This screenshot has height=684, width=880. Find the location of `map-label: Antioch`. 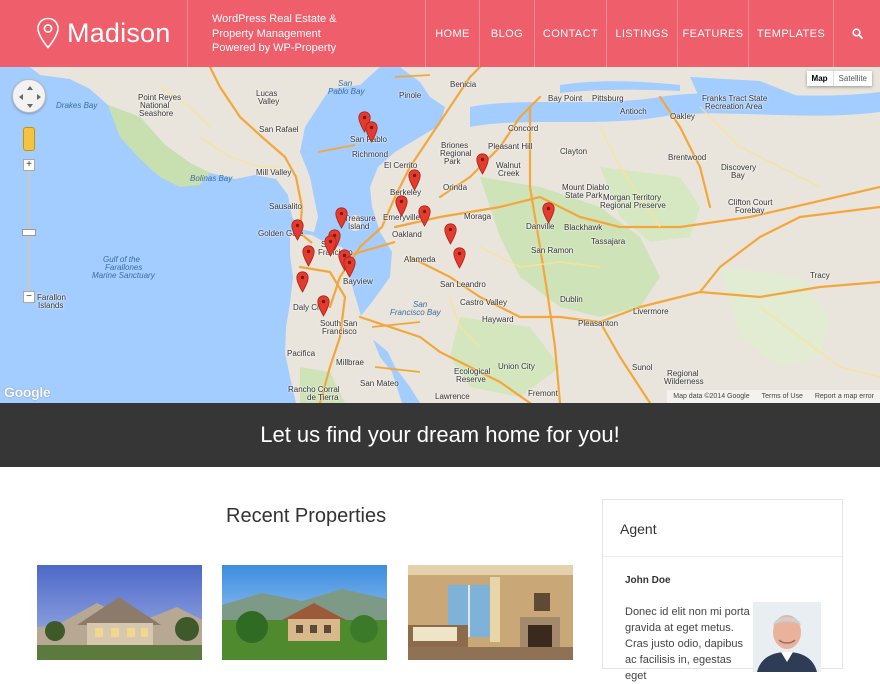

map-label: Antioch is located at coordinates (633, 111).